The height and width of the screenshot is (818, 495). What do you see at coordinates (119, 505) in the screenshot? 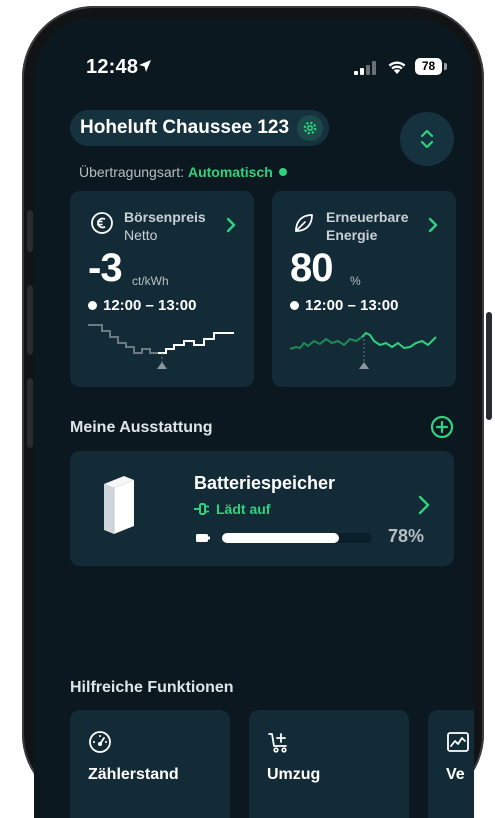
I see `battery-storage-image` at bounding box center [119, 505].